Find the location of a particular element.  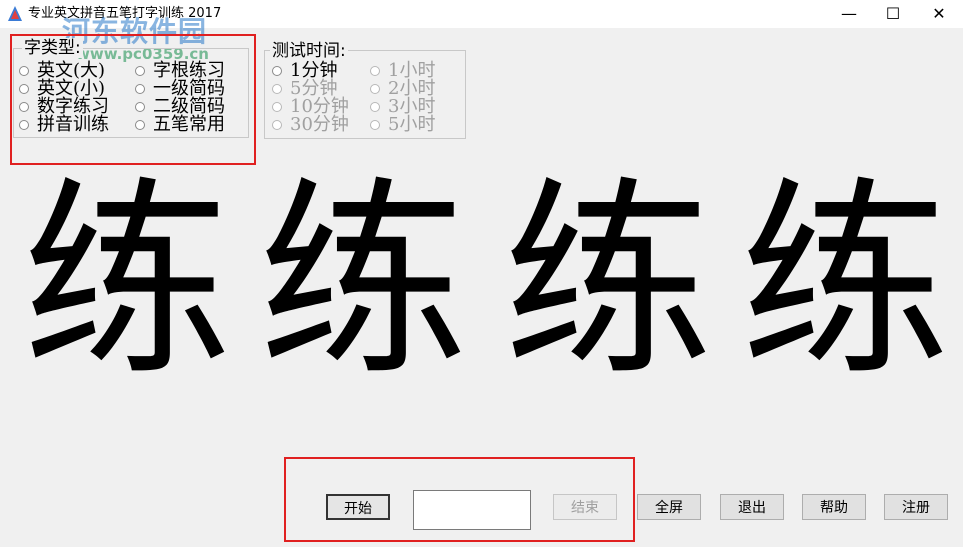

radio-wubi-common: 五笔常用 is located at coordinates (180, 125).